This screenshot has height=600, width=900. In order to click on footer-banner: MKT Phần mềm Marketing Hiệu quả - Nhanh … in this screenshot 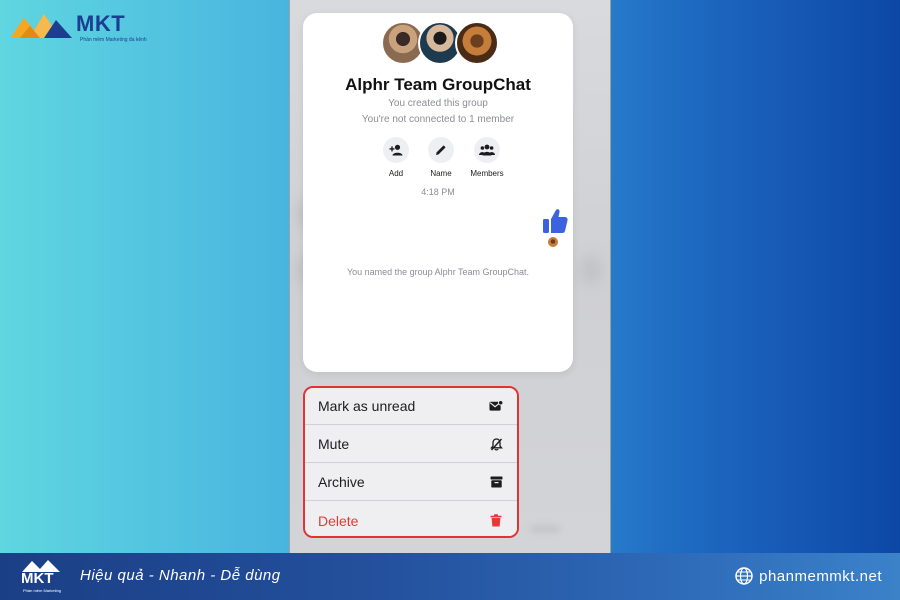, I will do `click(450, 576)`.